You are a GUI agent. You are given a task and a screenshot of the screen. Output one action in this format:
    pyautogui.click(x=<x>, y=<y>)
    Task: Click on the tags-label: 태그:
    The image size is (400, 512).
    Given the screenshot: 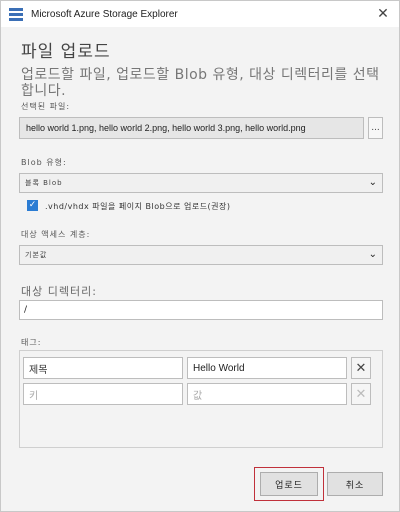 What is the action you would take?
    pyautogui.click(x=31, y=342)
    